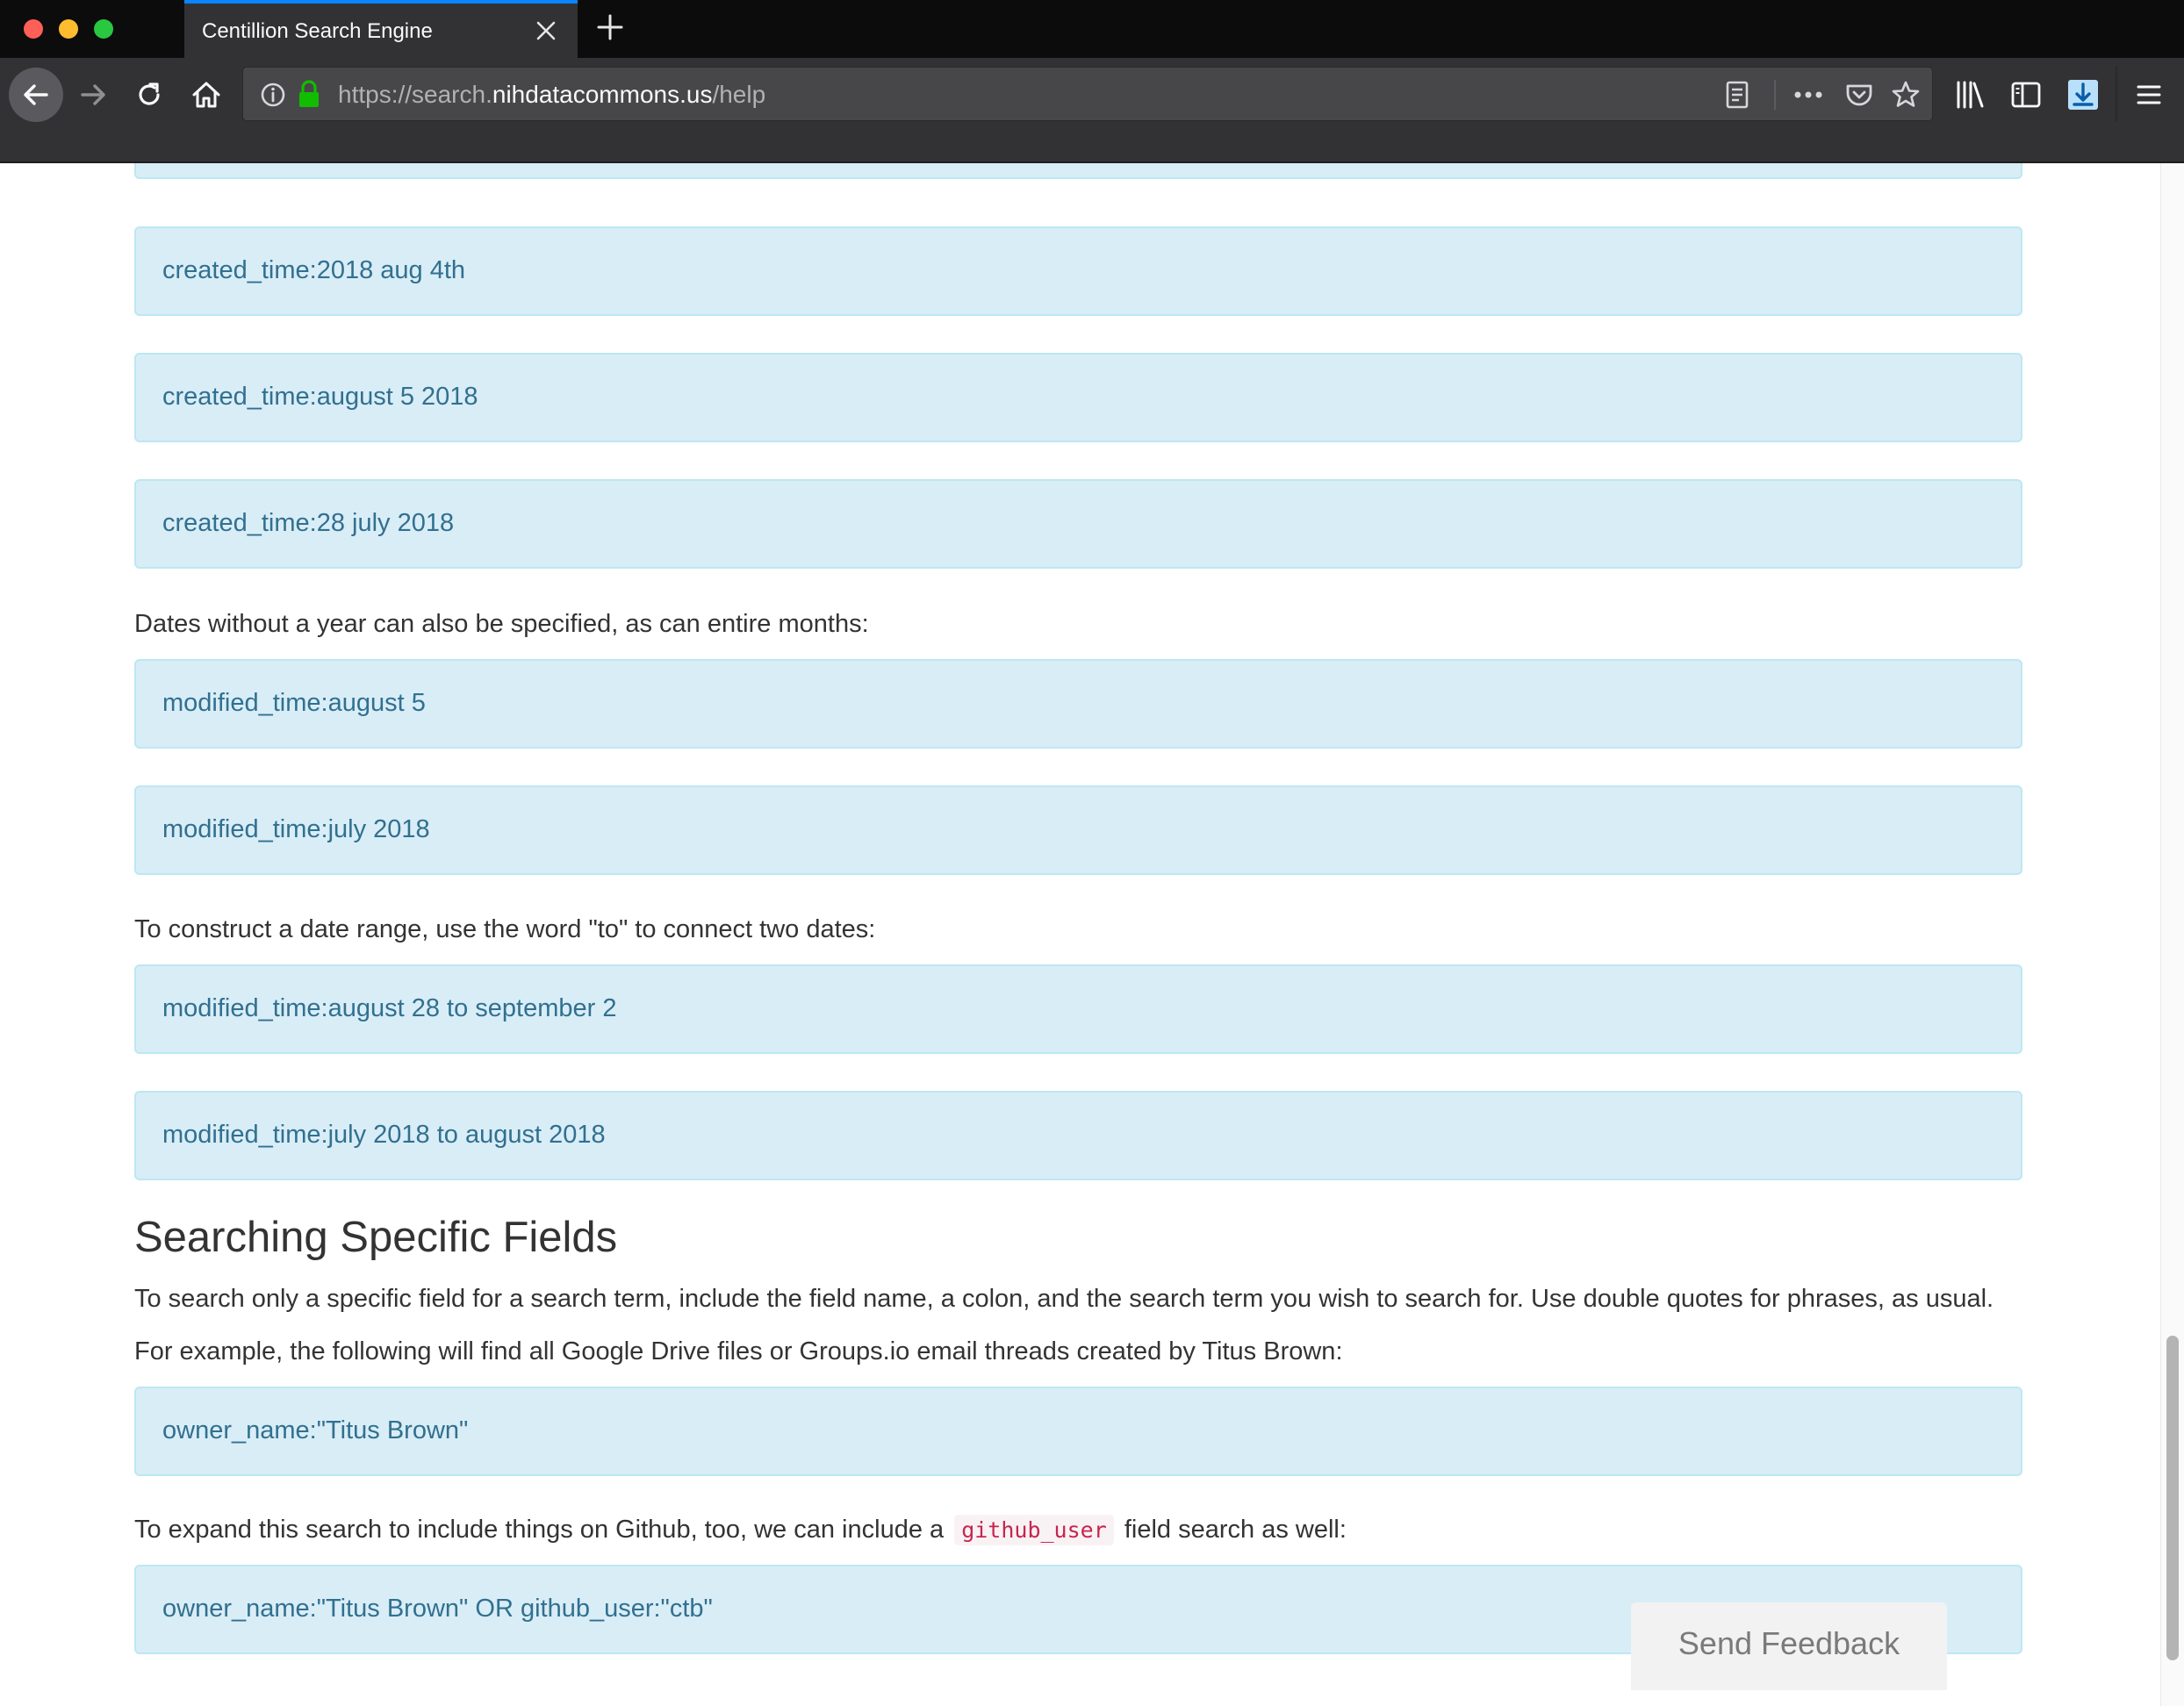  I want to click on inline-code-github-user: github_user, so click(1034, 1530).